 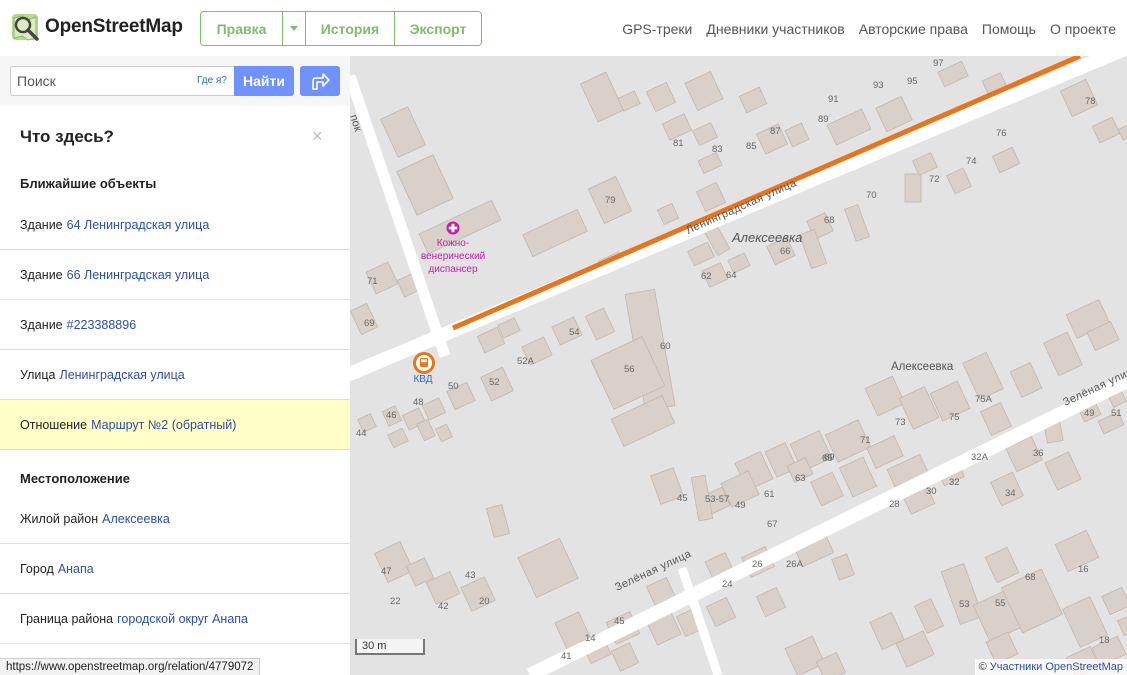 What do you see at coordinates (971, 161) in the screenshot?
I see `house-number: 74` at bounding box center [971, 161].